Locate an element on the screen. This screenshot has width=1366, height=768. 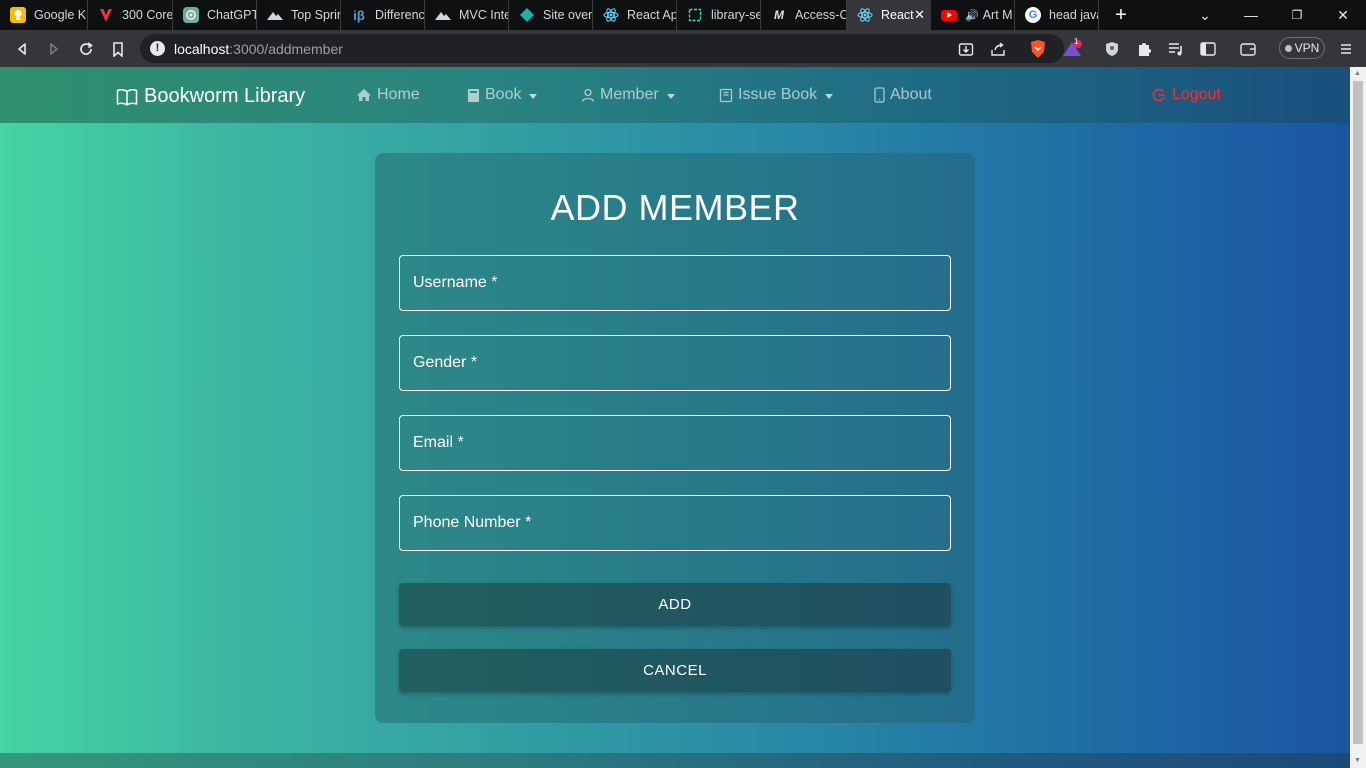
install-icon is located at coordinates (966, 49).